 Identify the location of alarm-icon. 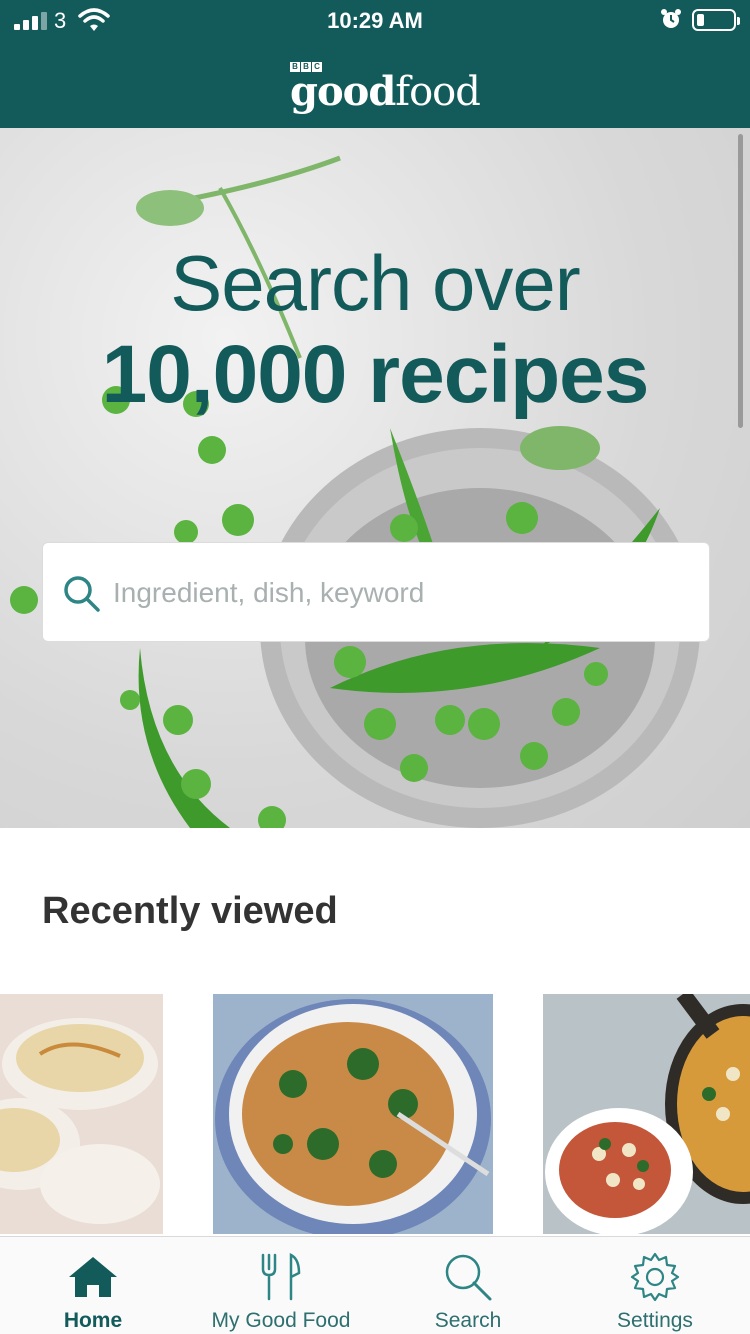
(671, 18).